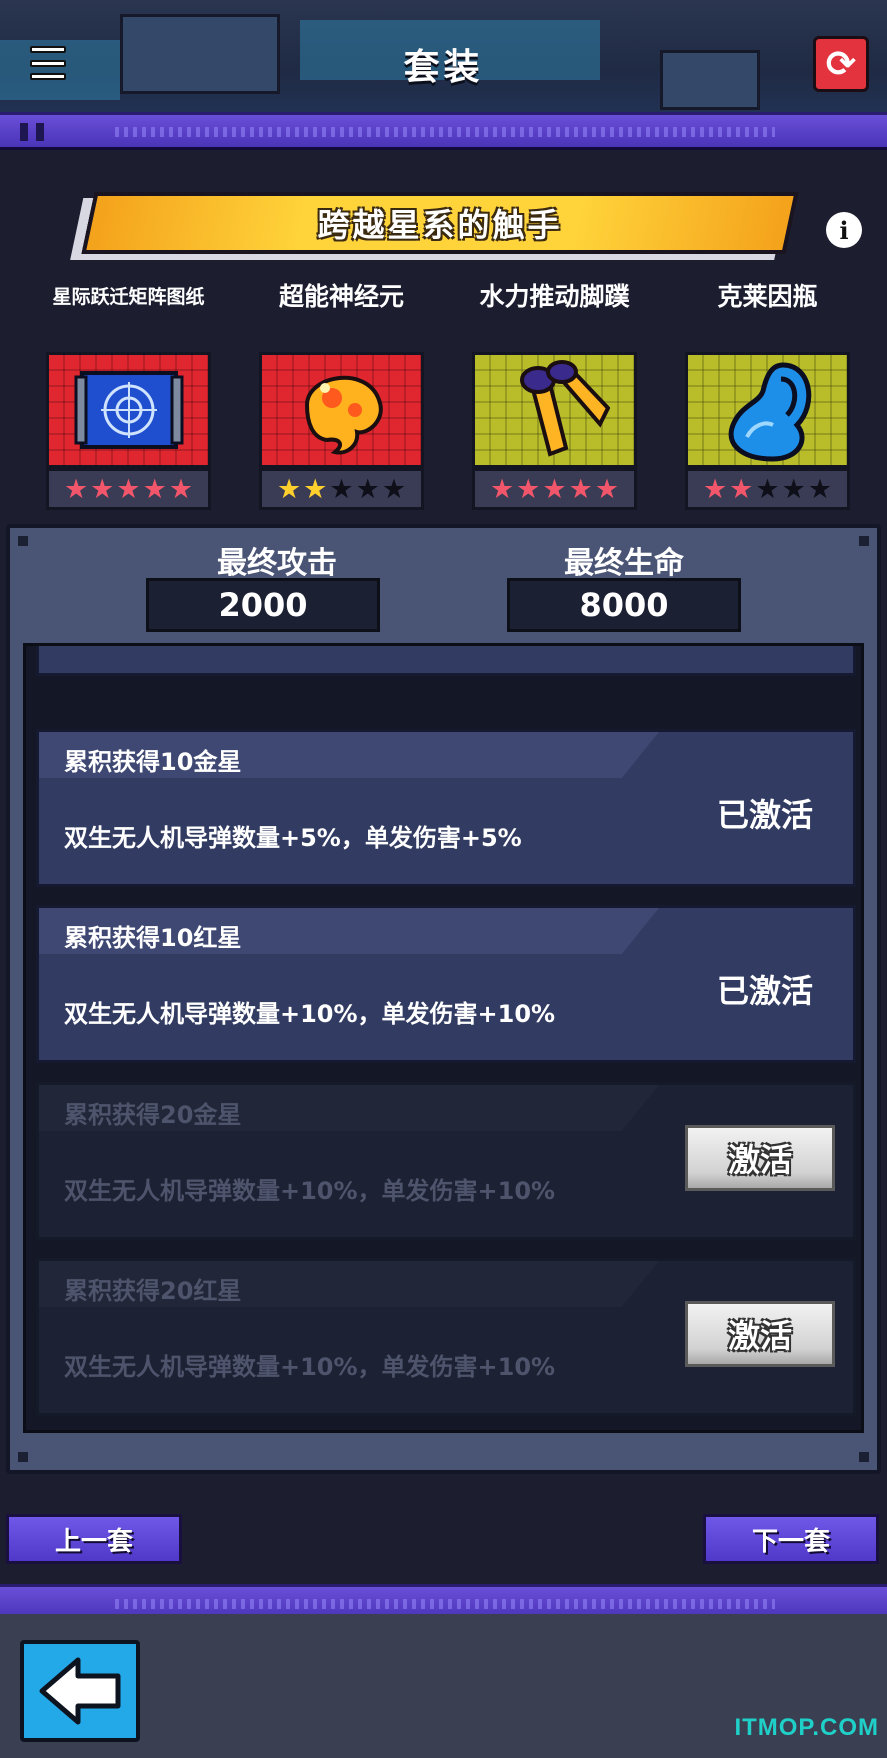 The width and height of the screenshot is (887, 1758). What do you see at coordinates (277, 563) in the screenshot?
I see `attack-label: 最终攻击` at bounding box center [277, 563].